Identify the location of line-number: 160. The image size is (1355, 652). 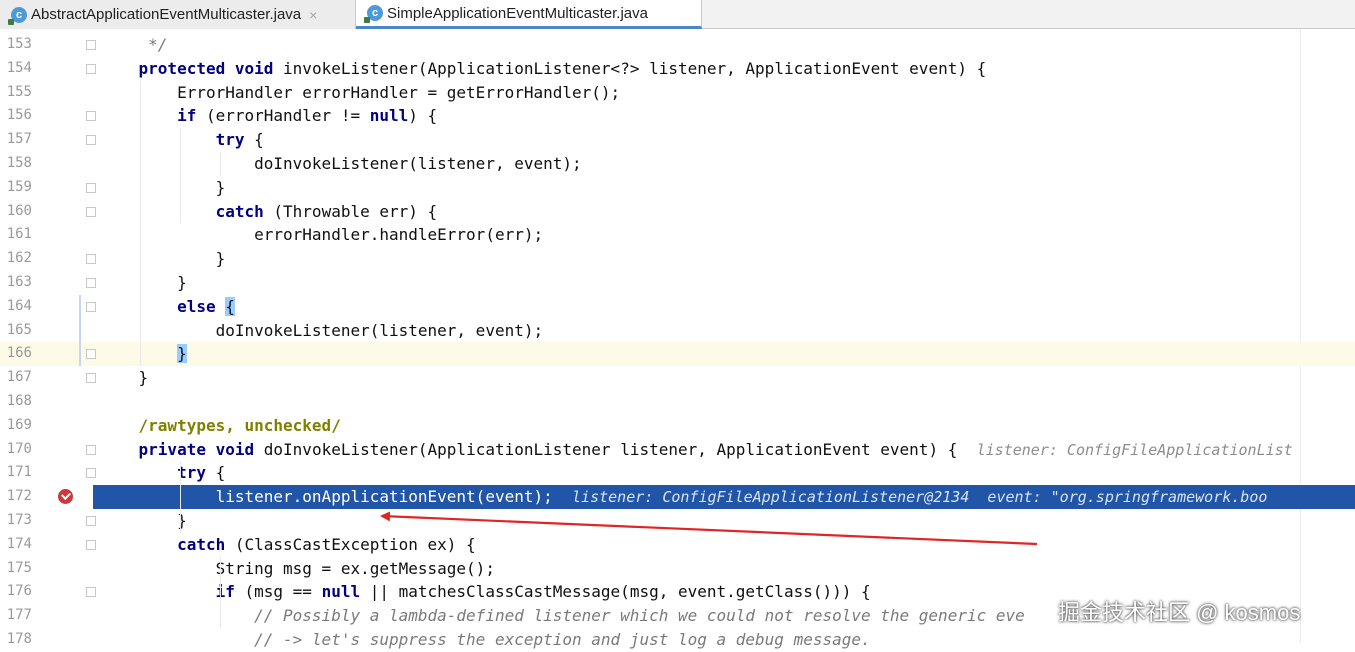
(19, 210).